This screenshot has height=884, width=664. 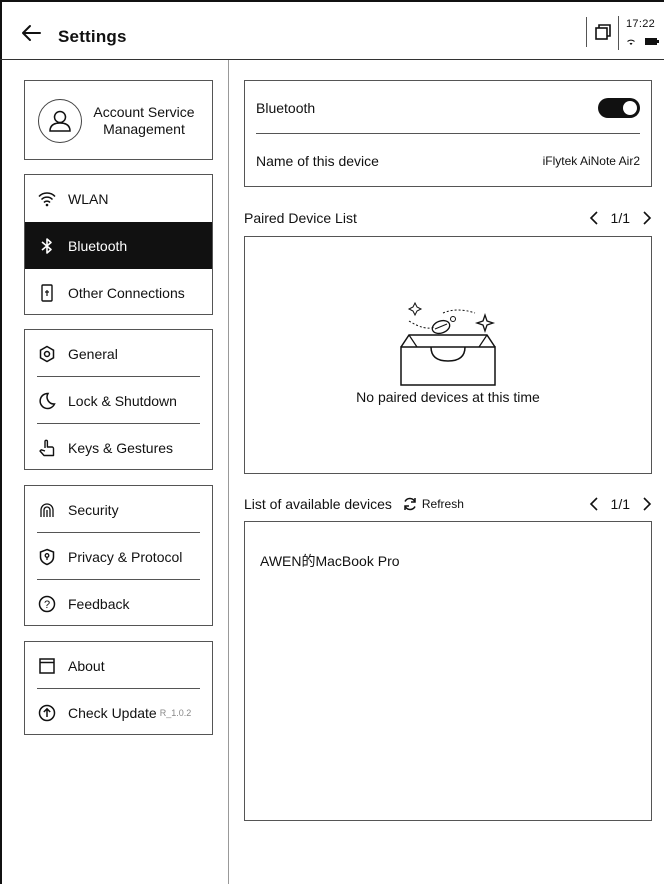 What do you see at coordinates (332, 30) in the screenshot?
I see `top-bar: Settings 17:22` at bounding box center [332, 30].